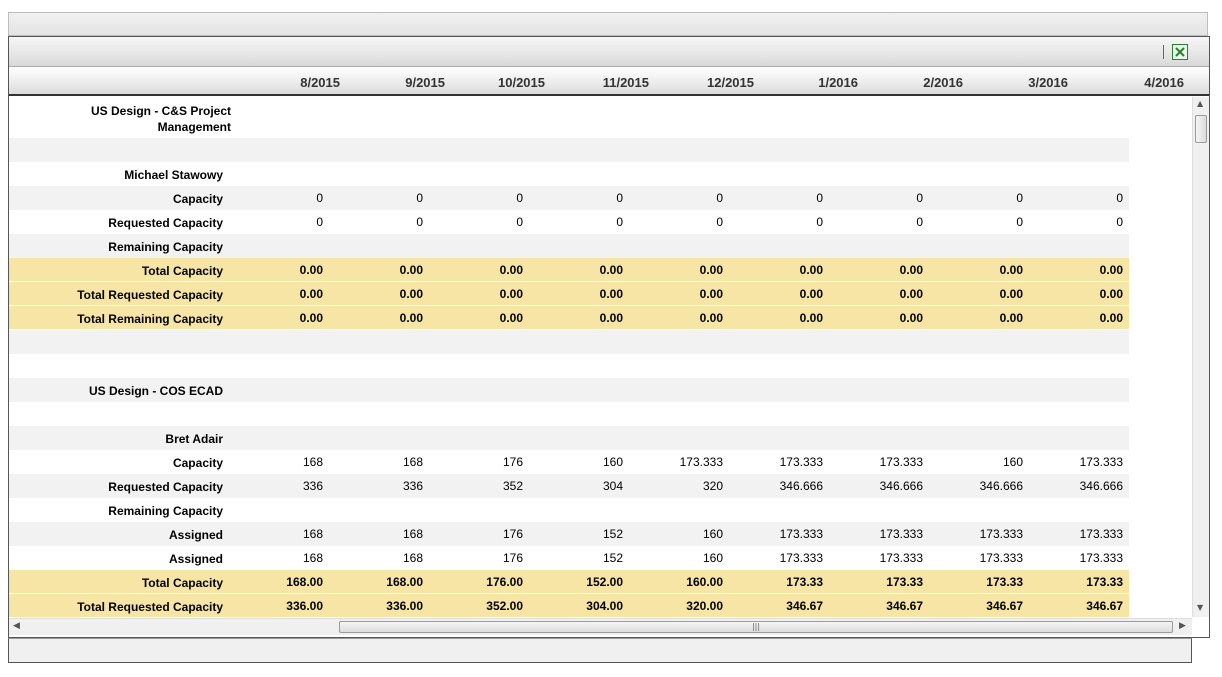 This screenshot has height=677, width=1222. I want to click on arrow-right-icon: ▶, so click(1182, 626).